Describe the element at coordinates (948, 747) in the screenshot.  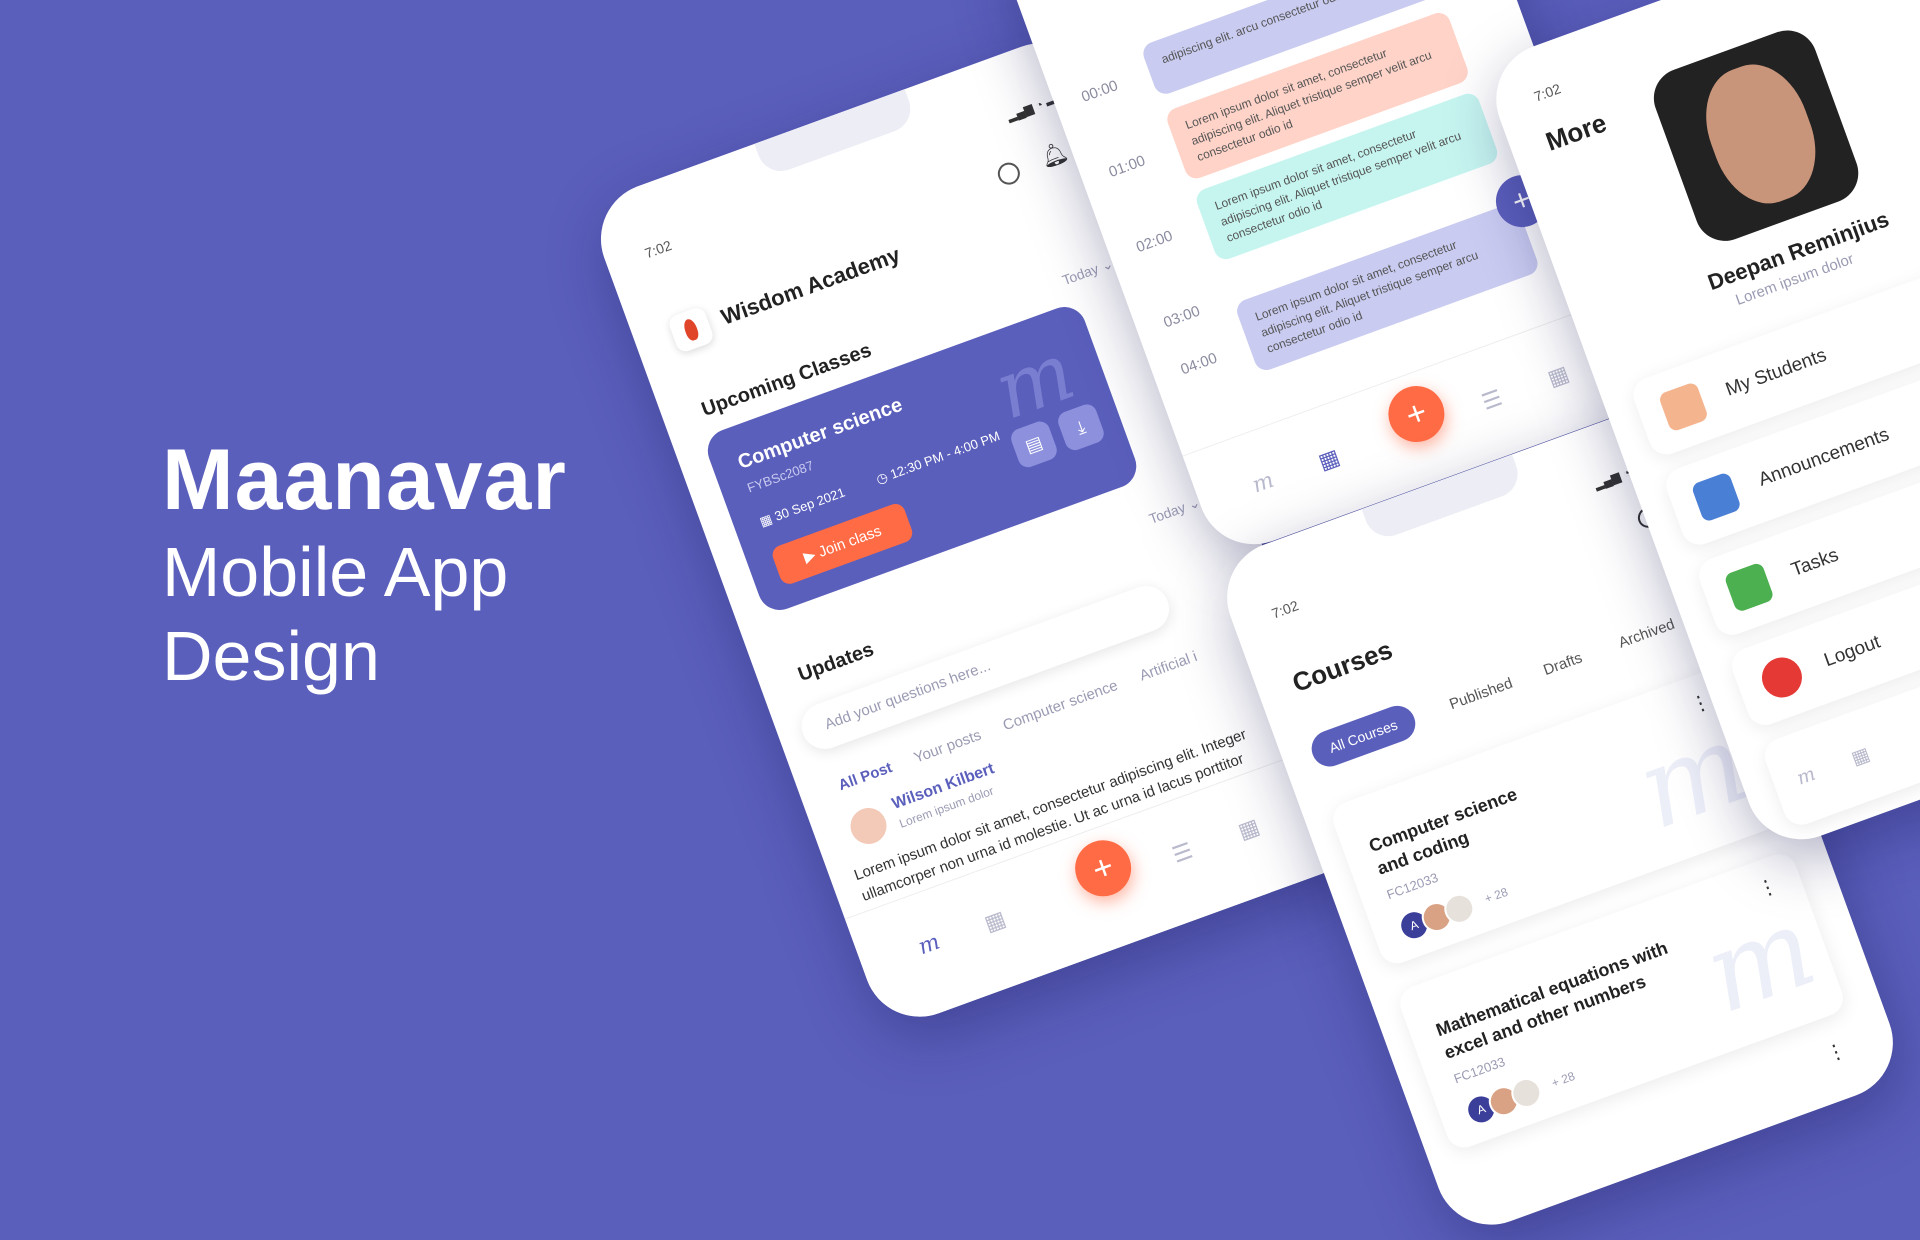
I see `tab-your-posts: Your posts` at that location.